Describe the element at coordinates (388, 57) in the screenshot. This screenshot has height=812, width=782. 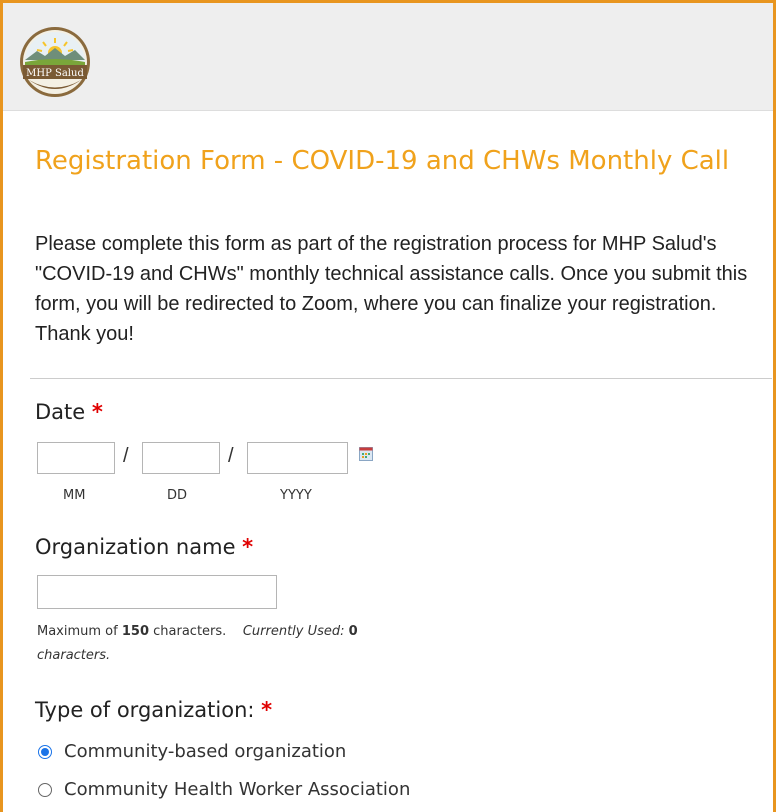
I see `header-bar: MHP Salud` at that location.